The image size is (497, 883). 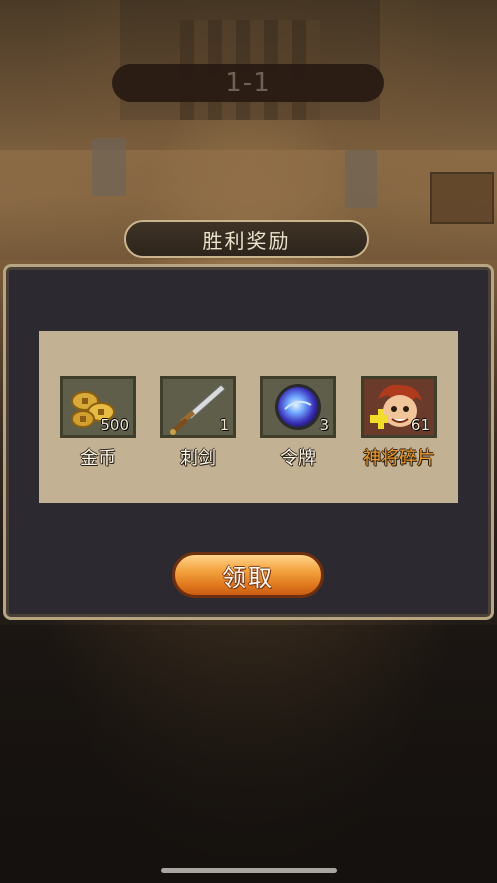 I want to click on item-quantity: 500, so click(x=114, y=425).